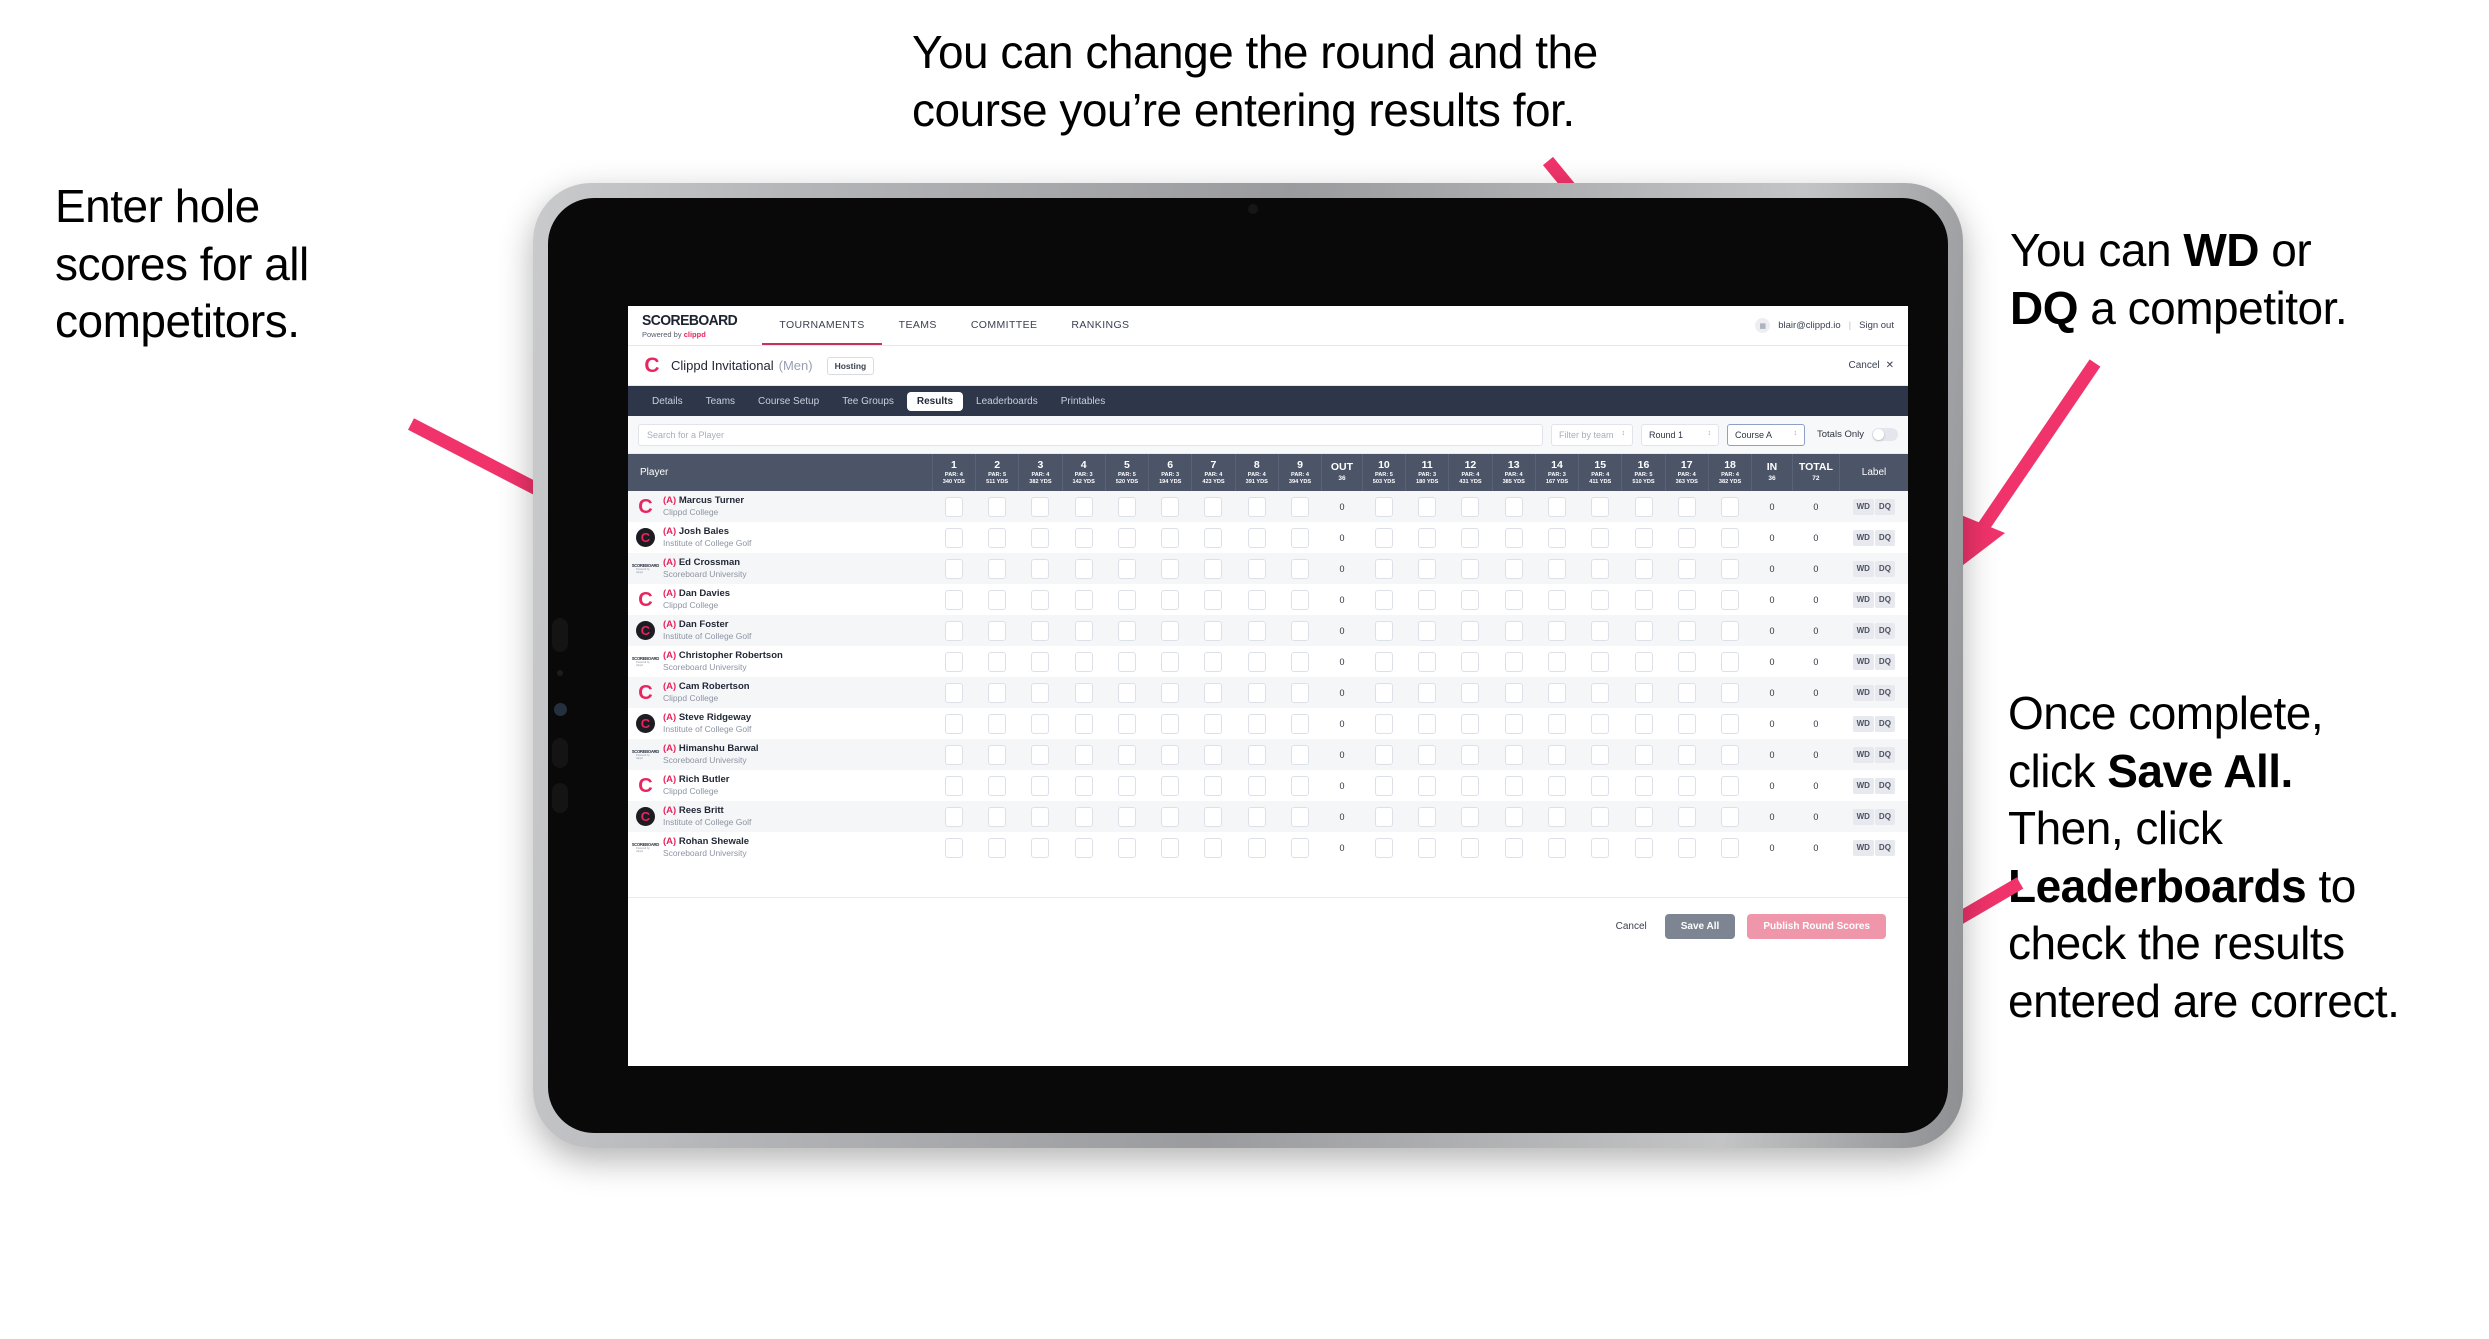  What do you see at coordinates (1004, 325) in the screenshot?
I see `topnav-item-committee: COMMITTEE` at bounding box center [1004, 325].